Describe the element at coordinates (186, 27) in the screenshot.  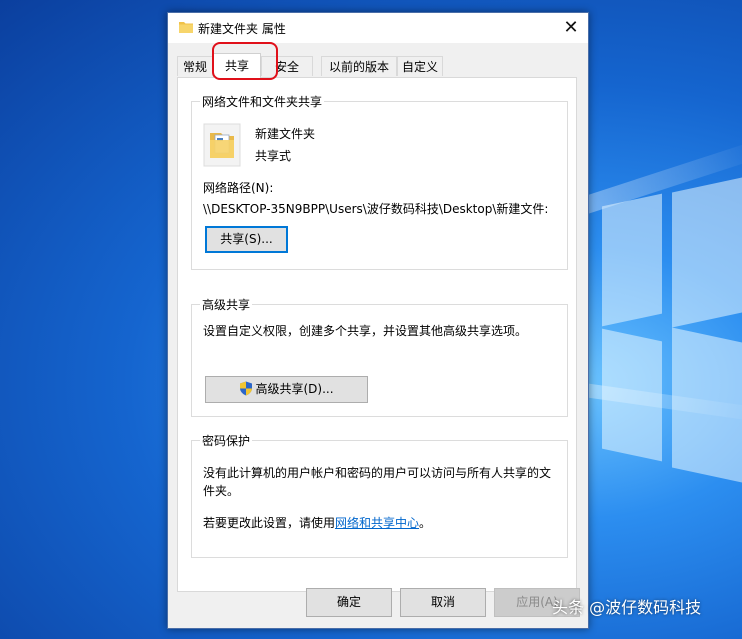
I see `folder-icon` at that location.